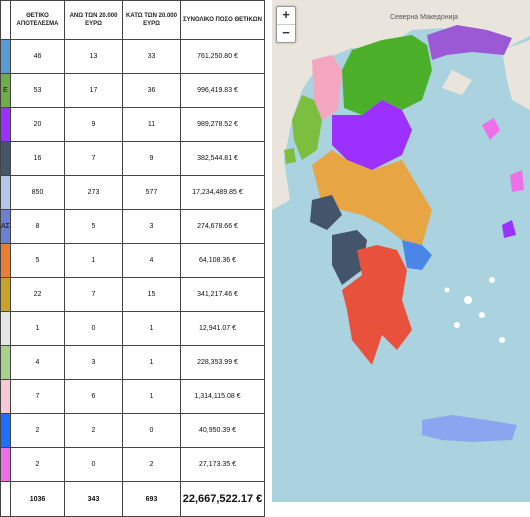 The height and width of the screenshot is (517, 530). I want to click on table-row: 46 13 33 761,250.80 €, so click(132, 56).